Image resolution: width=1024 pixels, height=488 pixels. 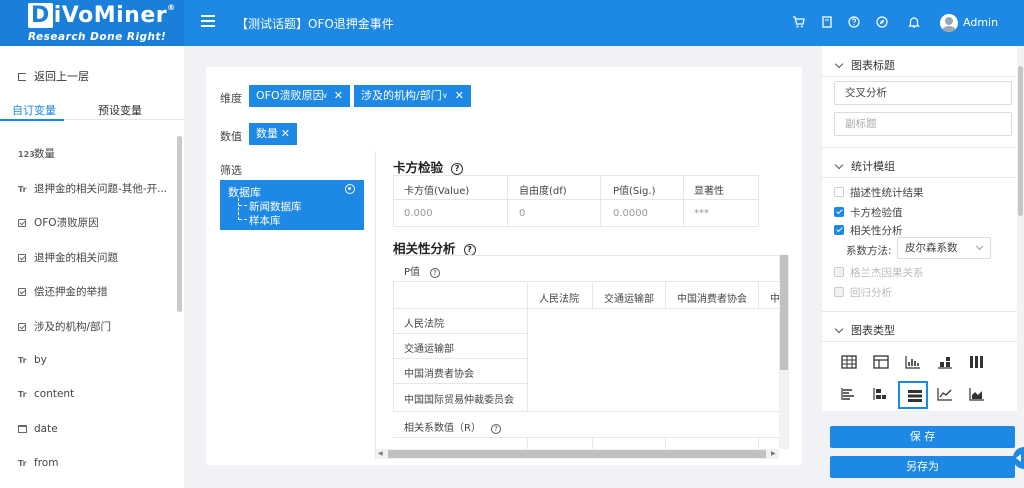 I want to click on document-icon, so click(x=827, y=22).